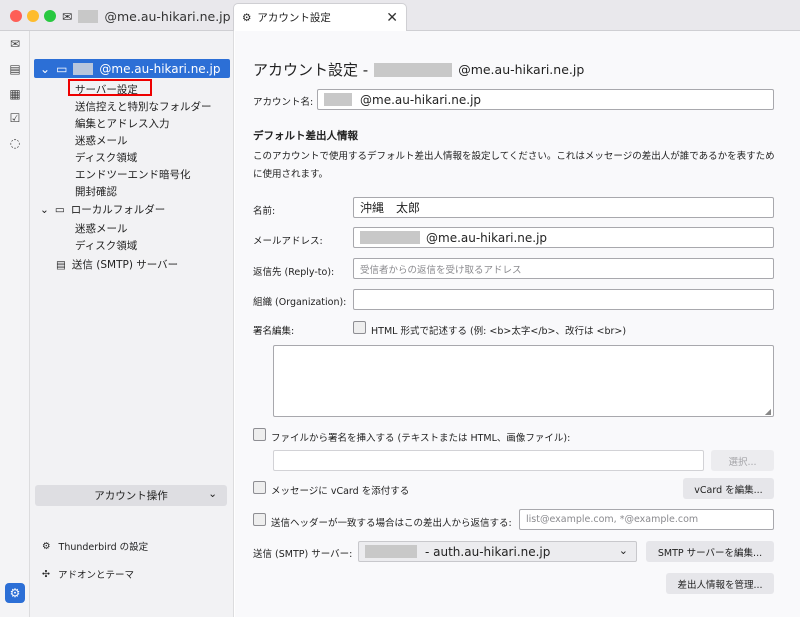 The height and width of the screenshot is (617, 800). I want to click on server-icon: ▤, so click(61, 264).